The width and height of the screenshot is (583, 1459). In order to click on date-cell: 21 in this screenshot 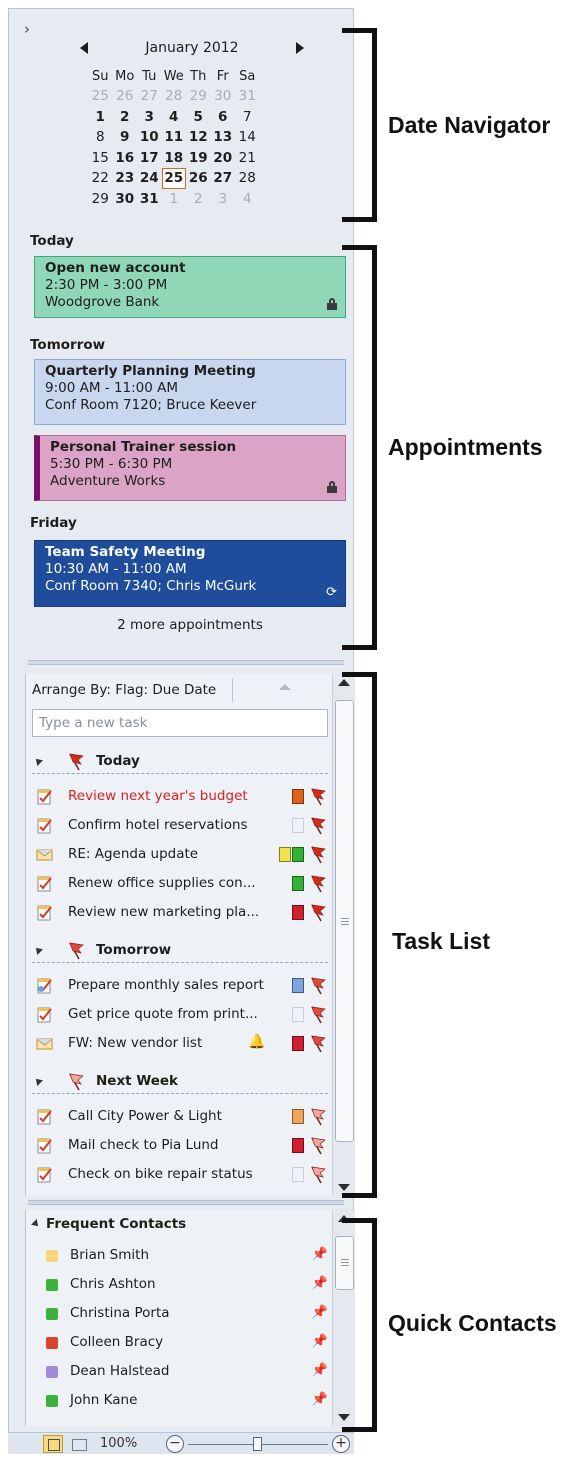, I will do `click(247, 158)`.